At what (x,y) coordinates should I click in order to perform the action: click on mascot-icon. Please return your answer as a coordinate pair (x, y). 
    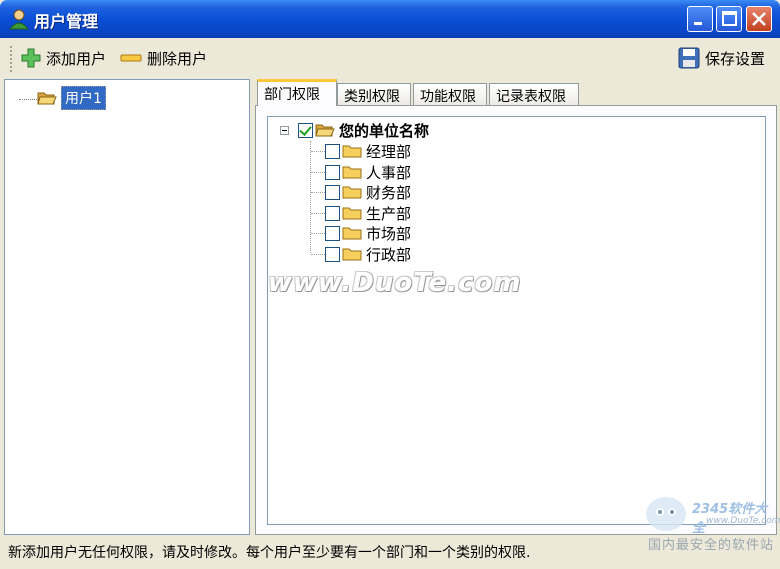
    Looking at the image, I should click on (666, 514).